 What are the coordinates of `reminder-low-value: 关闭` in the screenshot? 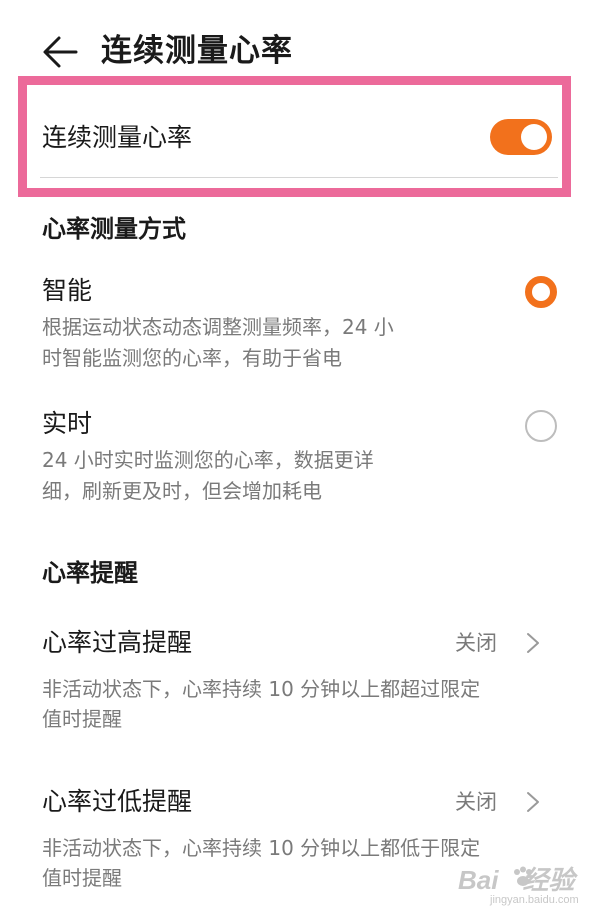 It's located at (476, 802).